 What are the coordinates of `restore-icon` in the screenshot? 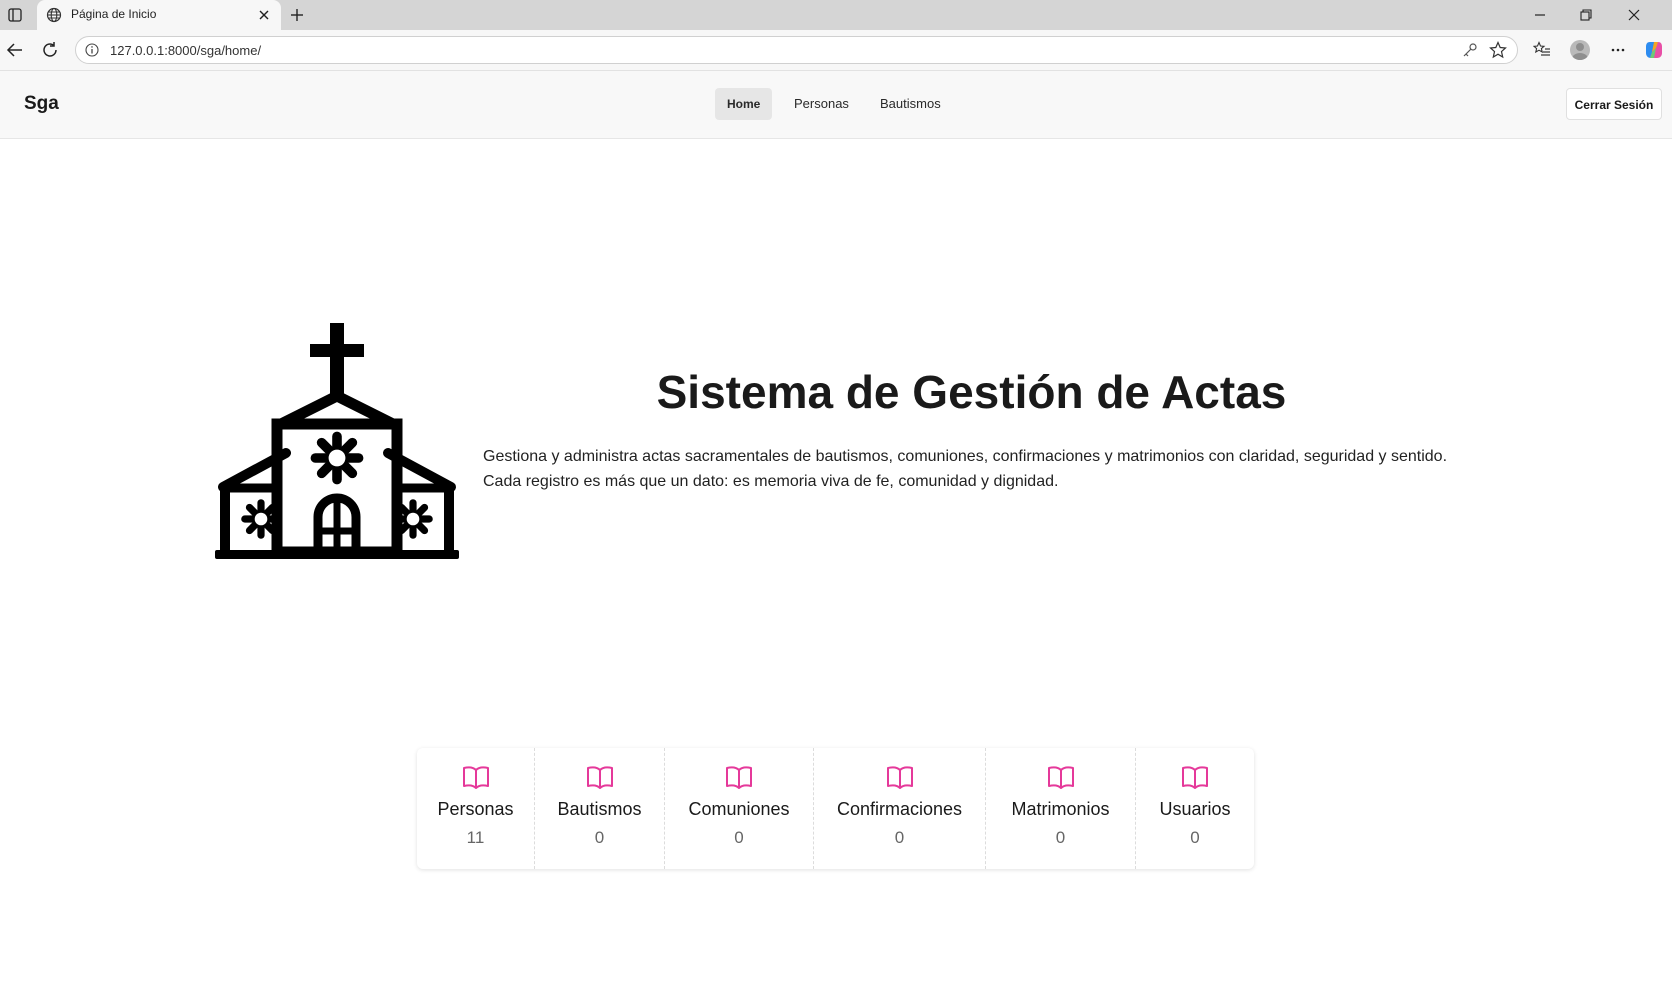 It's located at (1586, 15).